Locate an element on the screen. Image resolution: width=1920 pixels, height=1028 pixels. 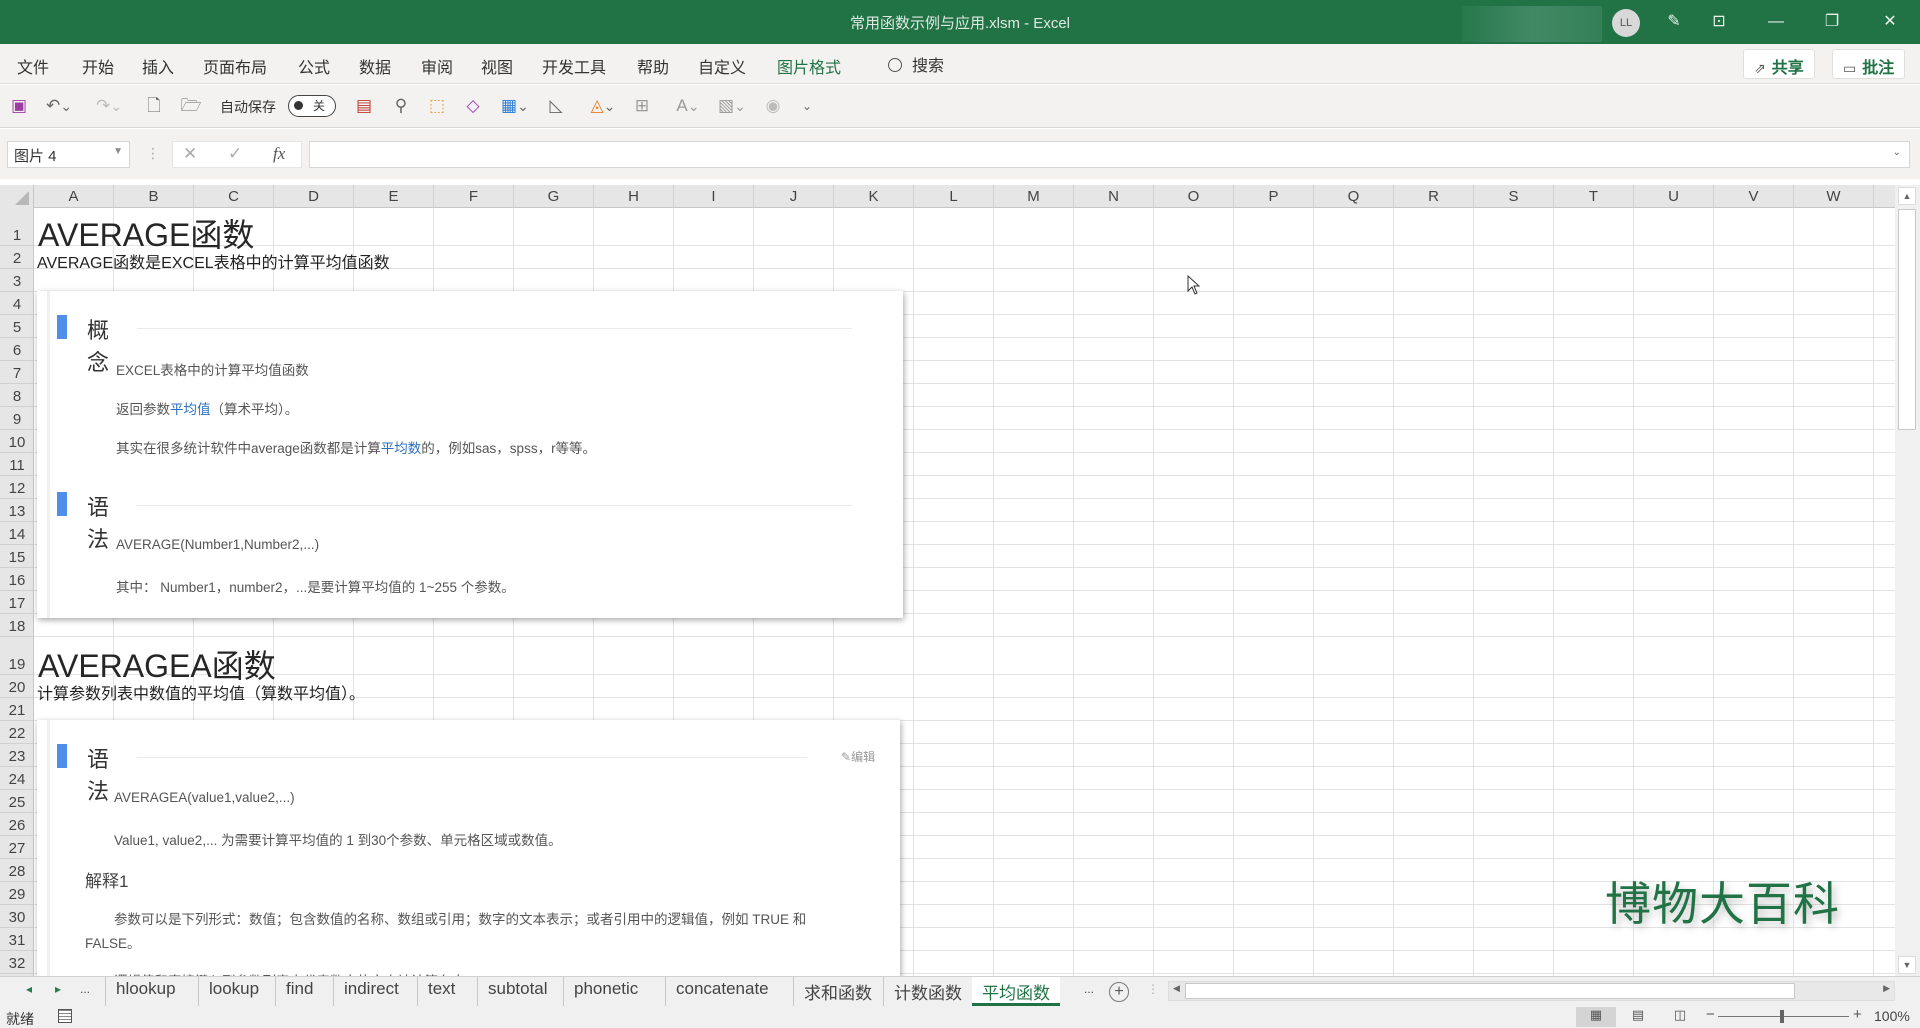
menu-file: 文件 is located at coordinates (33, 66).